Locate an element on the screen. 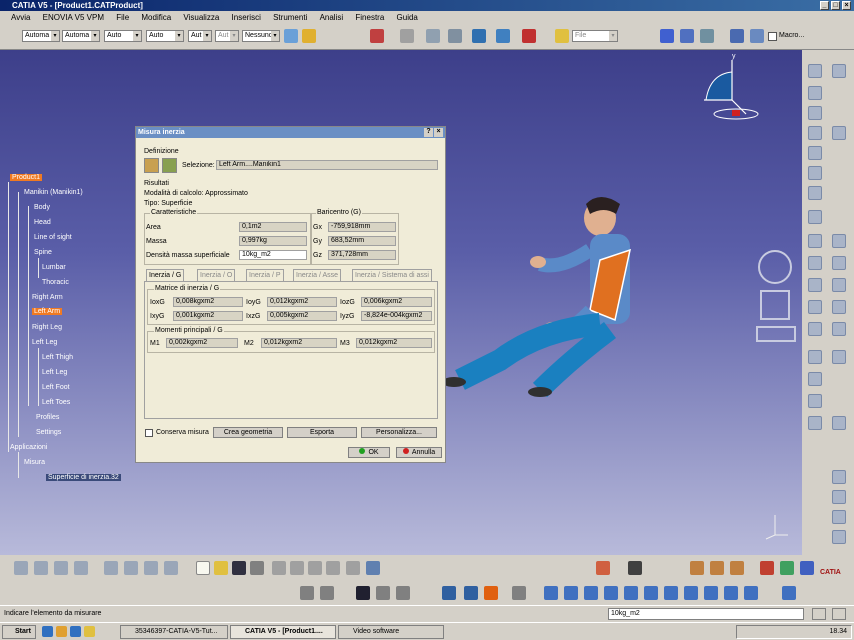  tree-lumbar: Lumbar is located at coordinates (54, 267).